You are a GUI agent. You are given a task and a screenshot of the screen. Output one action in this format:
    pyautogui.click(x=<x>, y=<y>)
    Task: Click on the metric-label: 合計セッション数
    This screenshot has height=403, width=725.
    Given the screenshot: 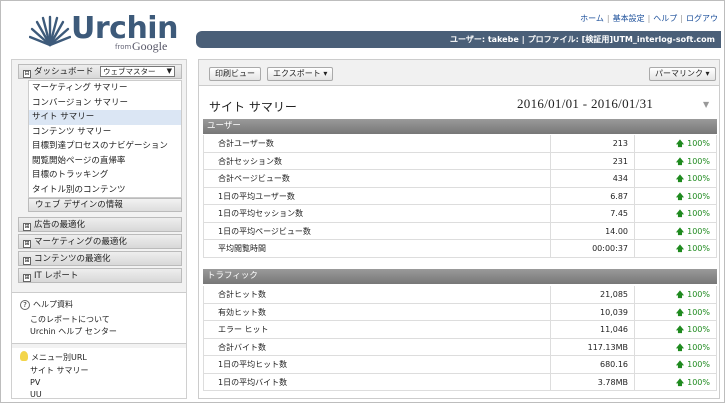 What is the action you would take?
    pyautogui.click(x=250, y=161)
    